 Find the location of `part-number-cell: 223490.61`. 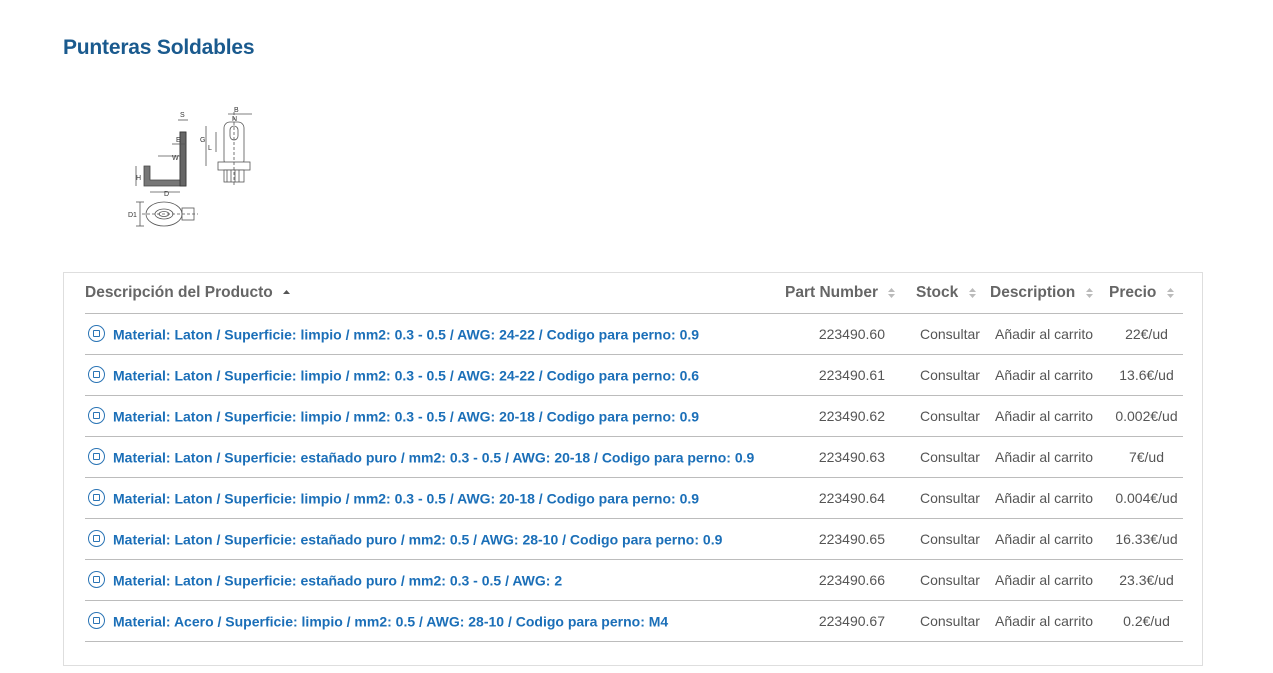

part-number-cell: 223490.61 is located at coordinates (835, 375).